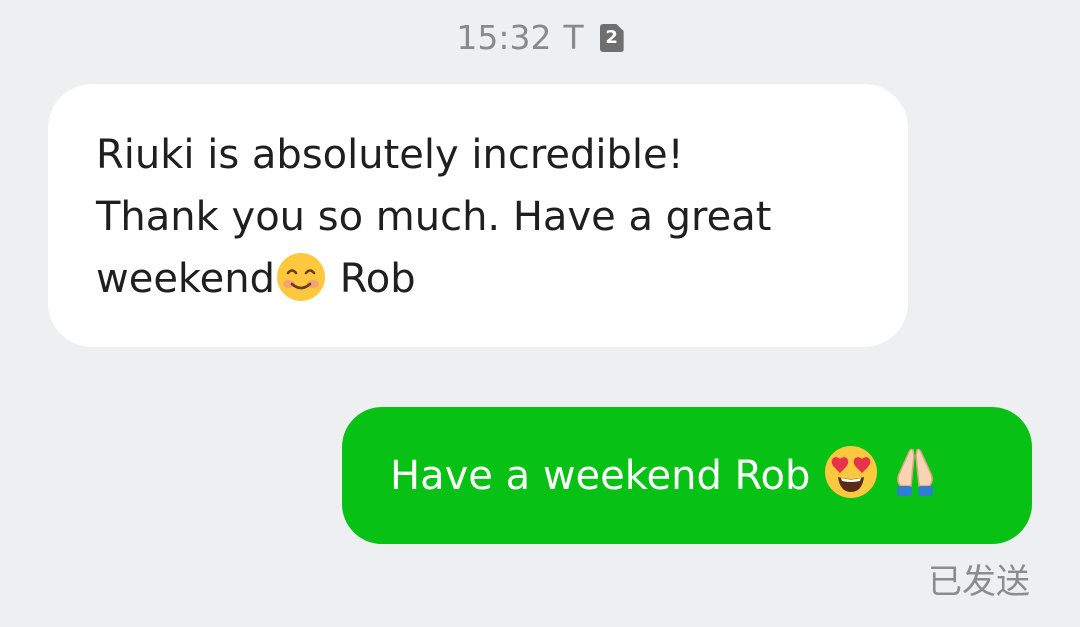  I want to click on incoming-message-line-1: Riuki is absolutely incredible!, so click(390, 155).